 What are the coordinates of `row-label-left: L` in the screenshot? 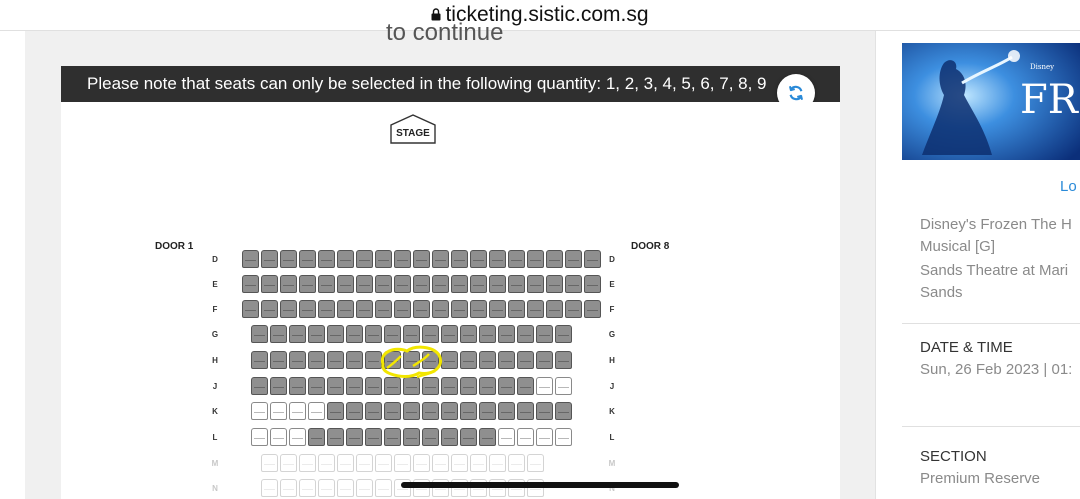 It's located at (215, 437).